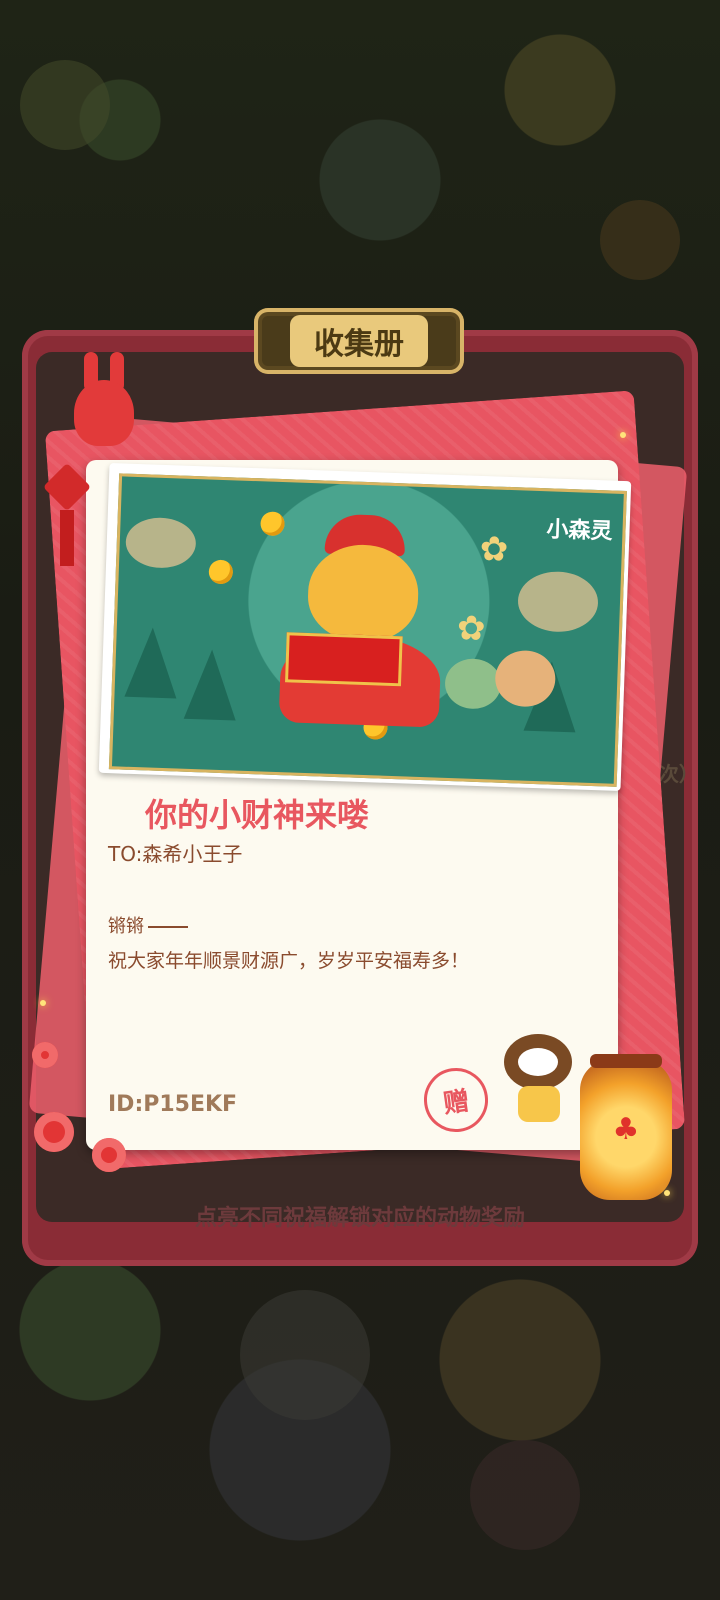  Describe the element at coordinates (67, 487) in the screenshot. I see `knot-shape` at that location.